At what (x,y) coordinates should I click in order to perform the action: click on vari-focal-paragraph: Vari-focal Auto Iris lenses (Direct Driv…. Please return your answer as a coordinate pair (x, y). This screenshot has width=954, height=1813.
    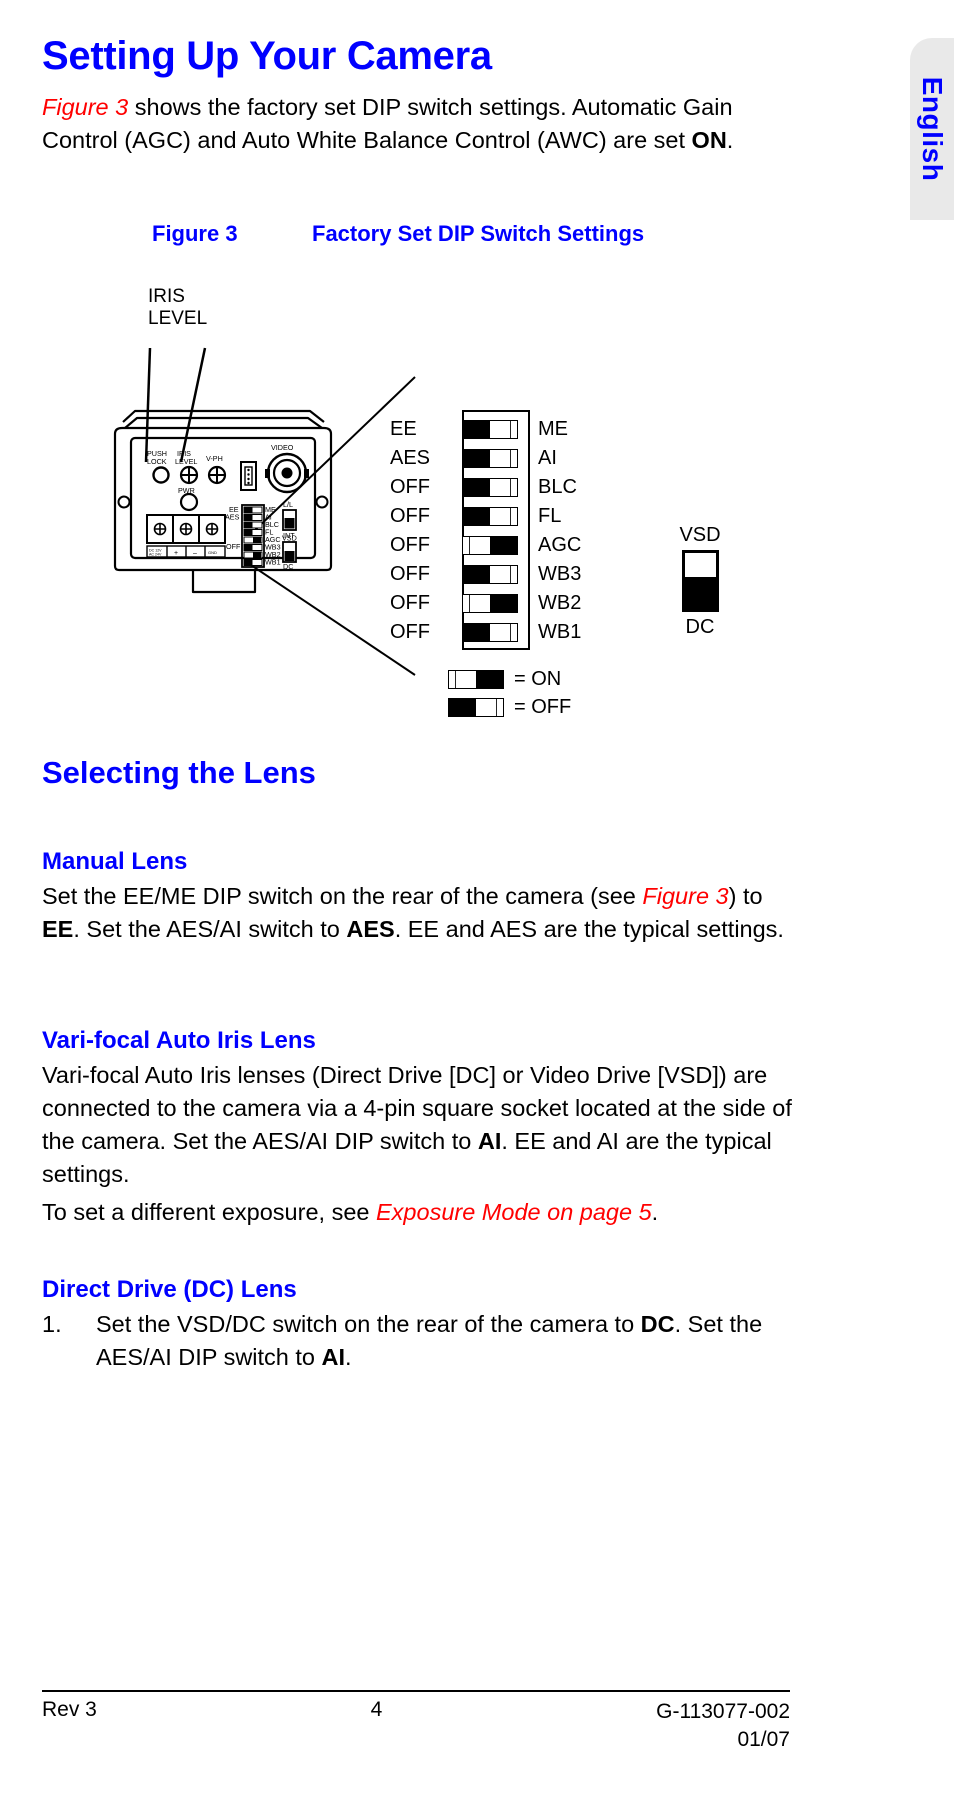
    Looking at the image, I should click on (418, 1125).